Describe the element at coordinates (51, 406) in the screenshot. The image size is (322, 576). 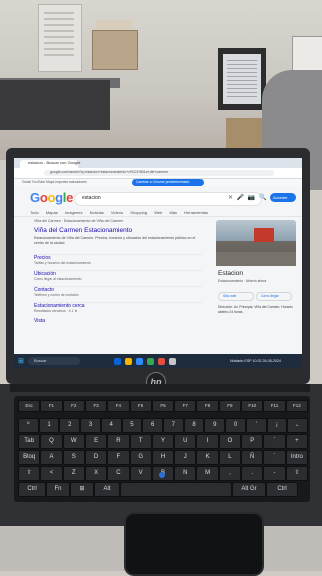
I see `keyboard-key: F1` at that location.